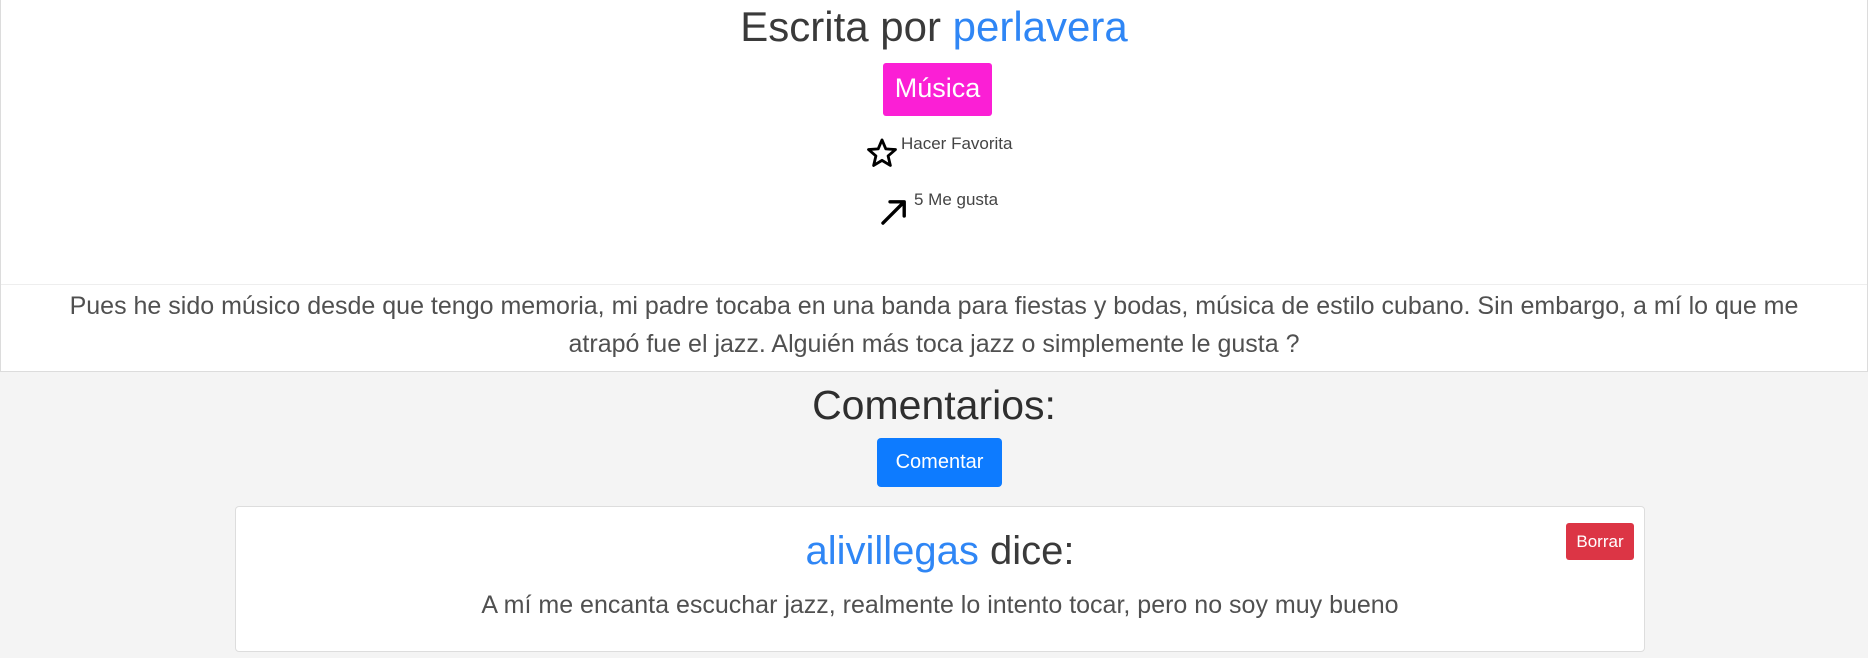 The width and height of the screenshot is (1868, 658). Describe the element at coordinates (1600, 541) in the screenshot. I see `delete-comment-button: Borrar` at that location.